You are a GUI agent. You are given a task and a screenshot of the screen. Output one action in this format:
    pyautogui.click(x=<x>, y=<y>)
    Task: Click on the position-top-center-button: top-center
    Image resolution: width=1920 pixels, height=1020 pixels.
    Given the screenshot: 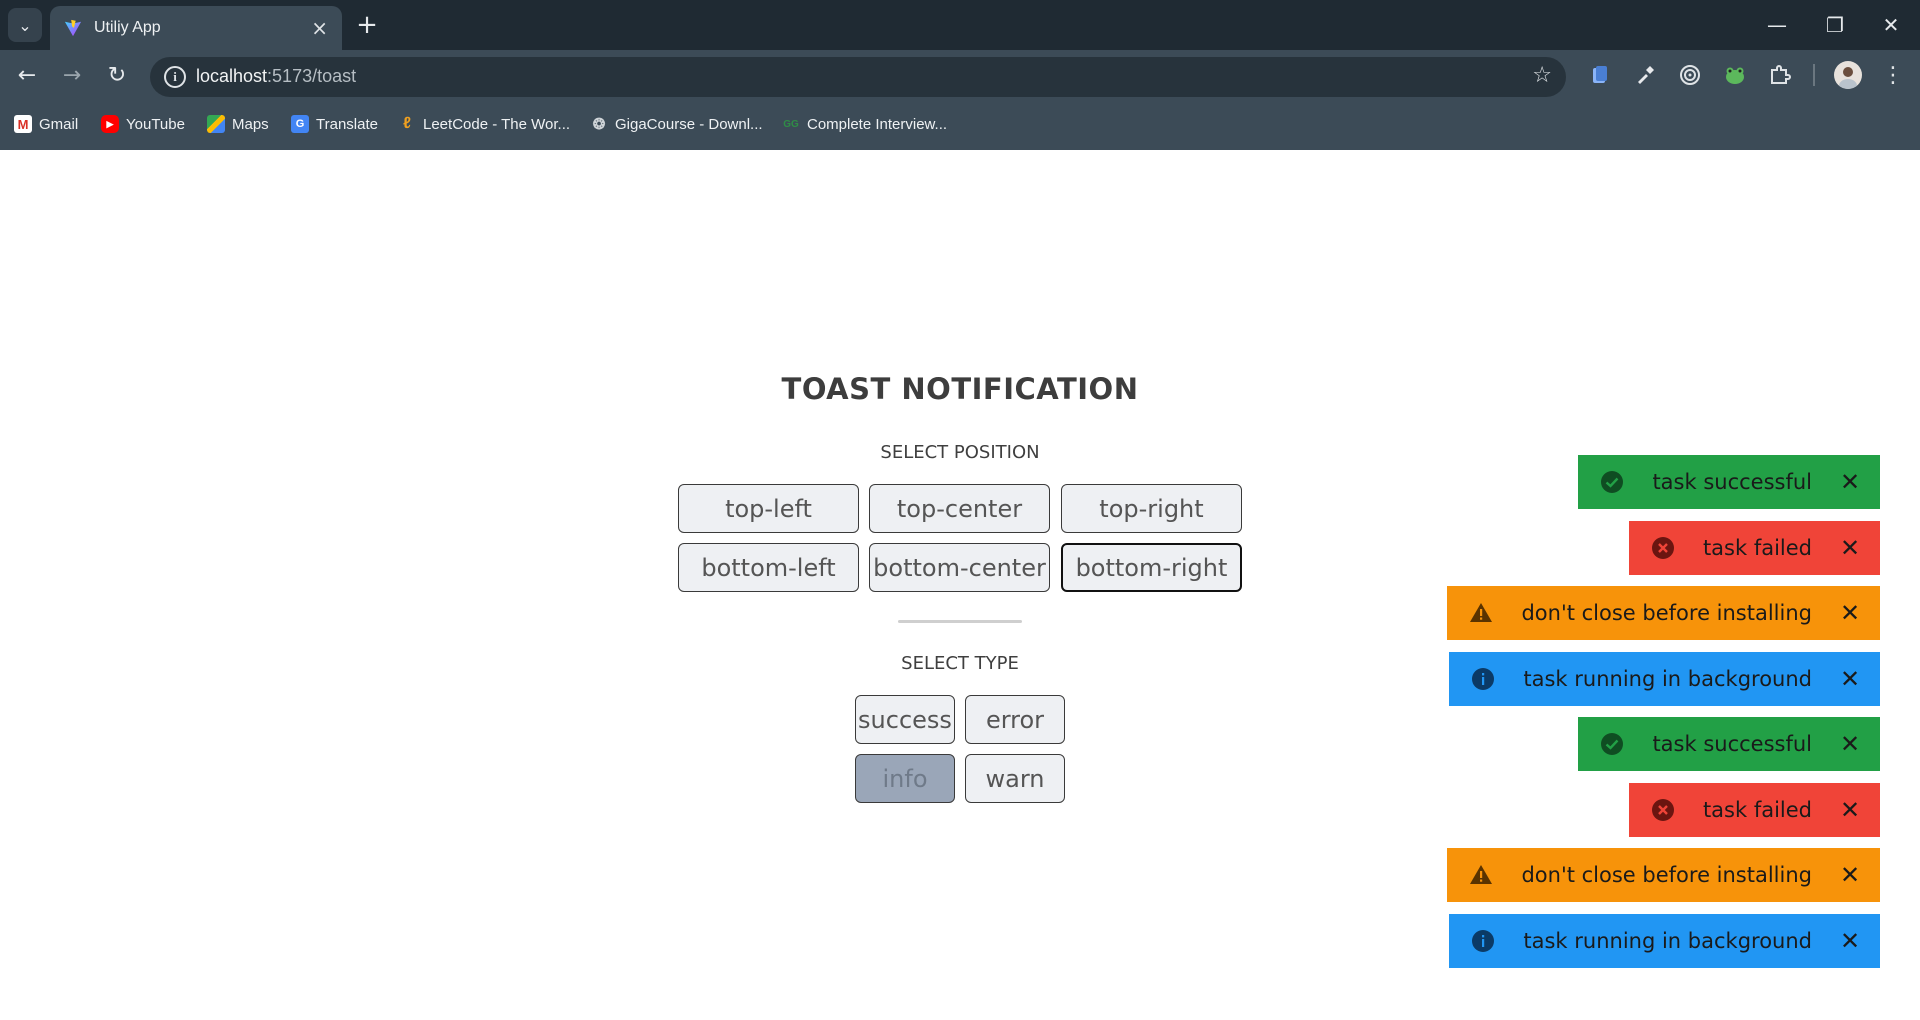 What is the action you would take?
    pyautogui.click(x=959, y=508)
    